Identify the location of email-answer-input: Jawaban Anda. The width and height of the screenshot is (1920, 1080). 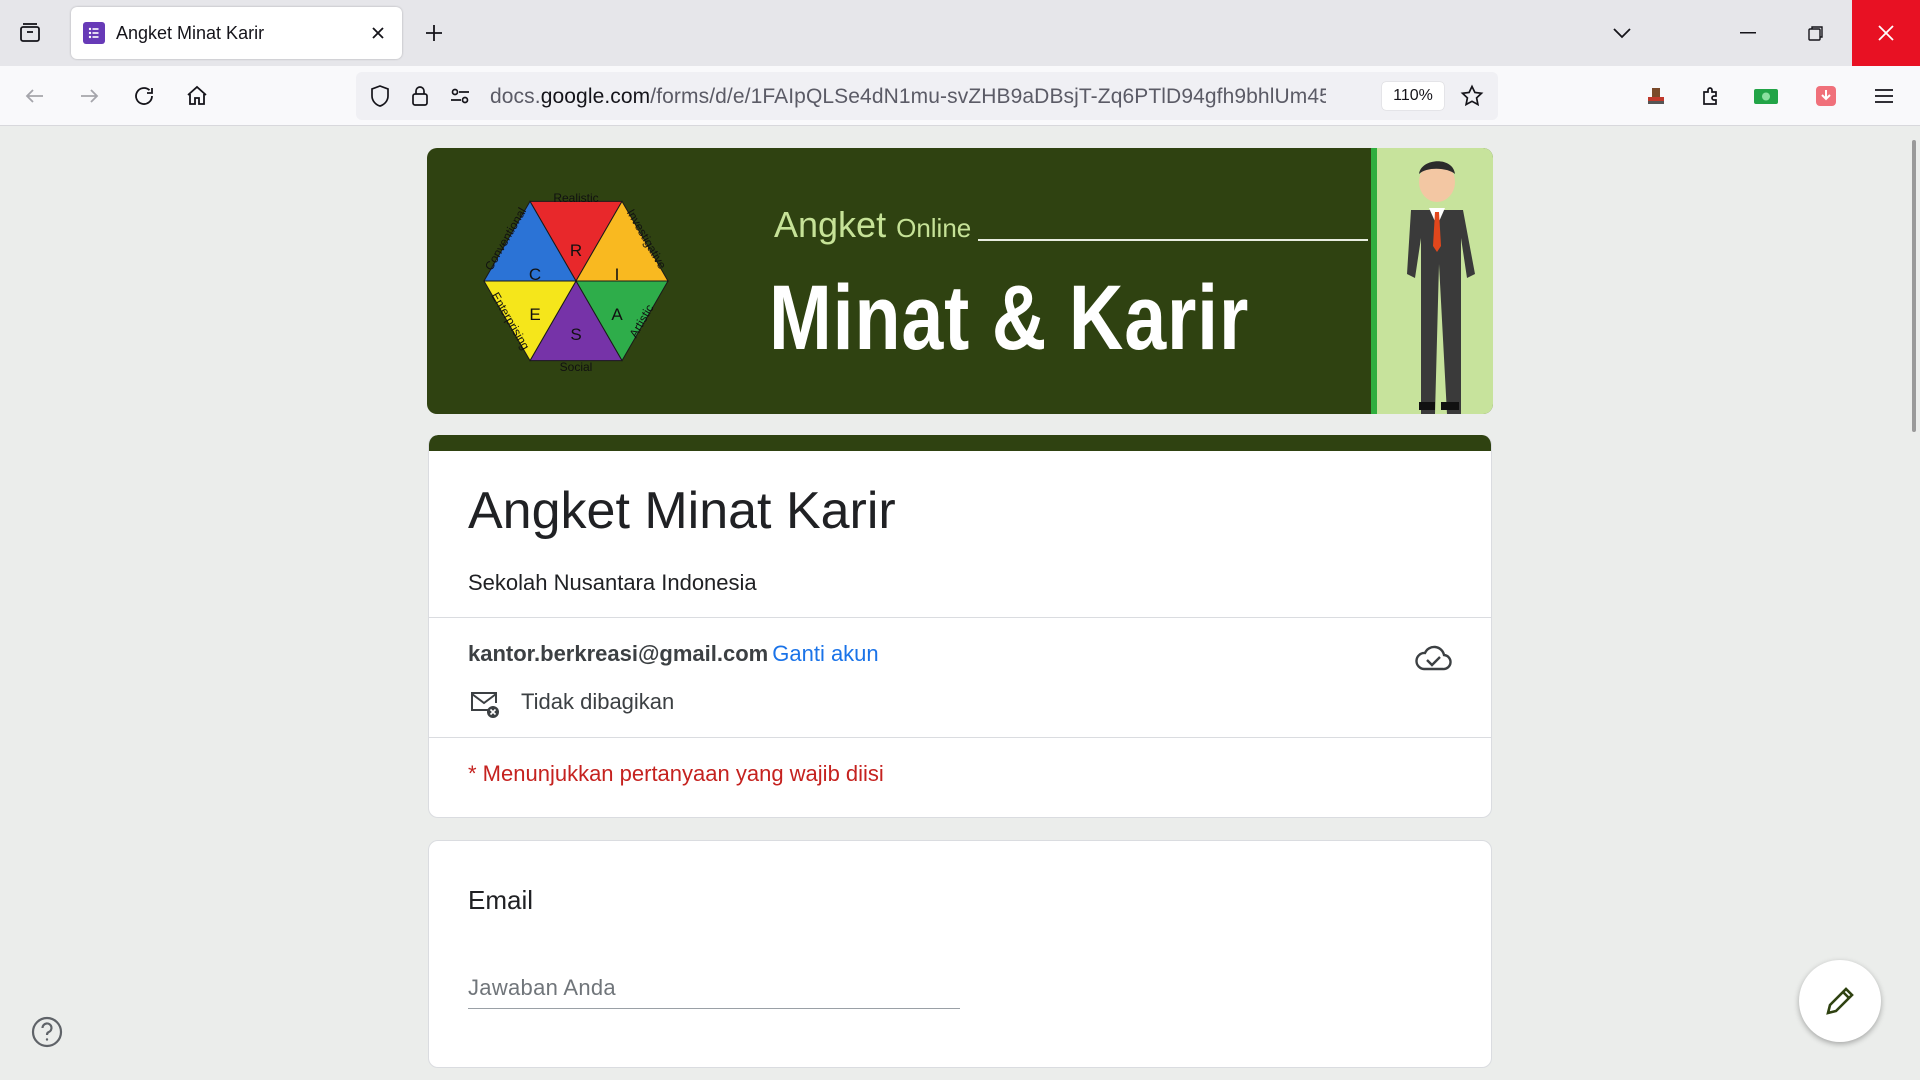
(714, 990).